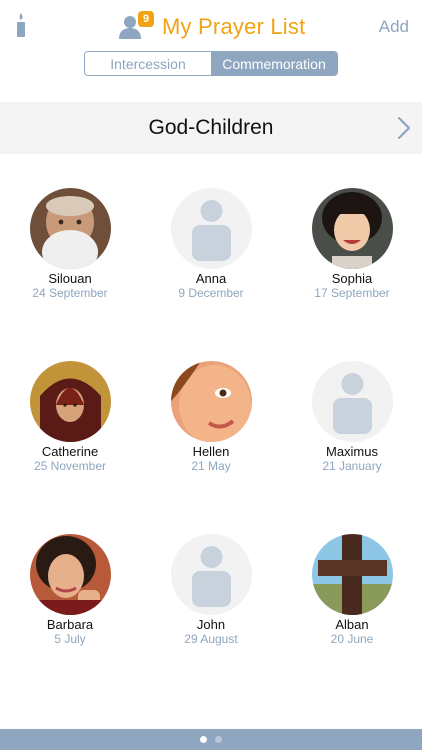 Image resolution: width=422 pixels, height=750 pixels. I want to click on person-cell: John 29 August, so click(211, 594).